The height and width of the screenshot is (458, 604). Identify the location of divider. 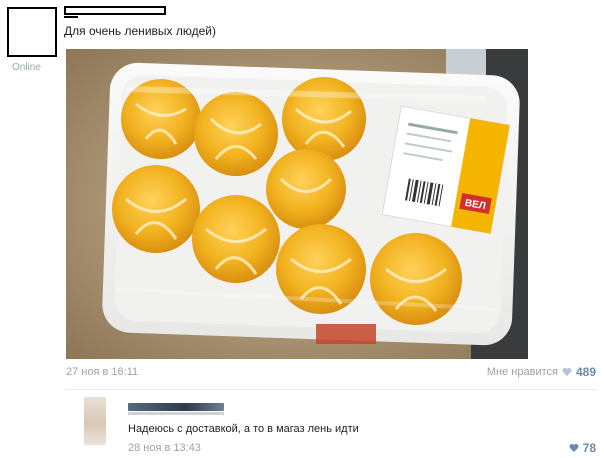
(331, 389).